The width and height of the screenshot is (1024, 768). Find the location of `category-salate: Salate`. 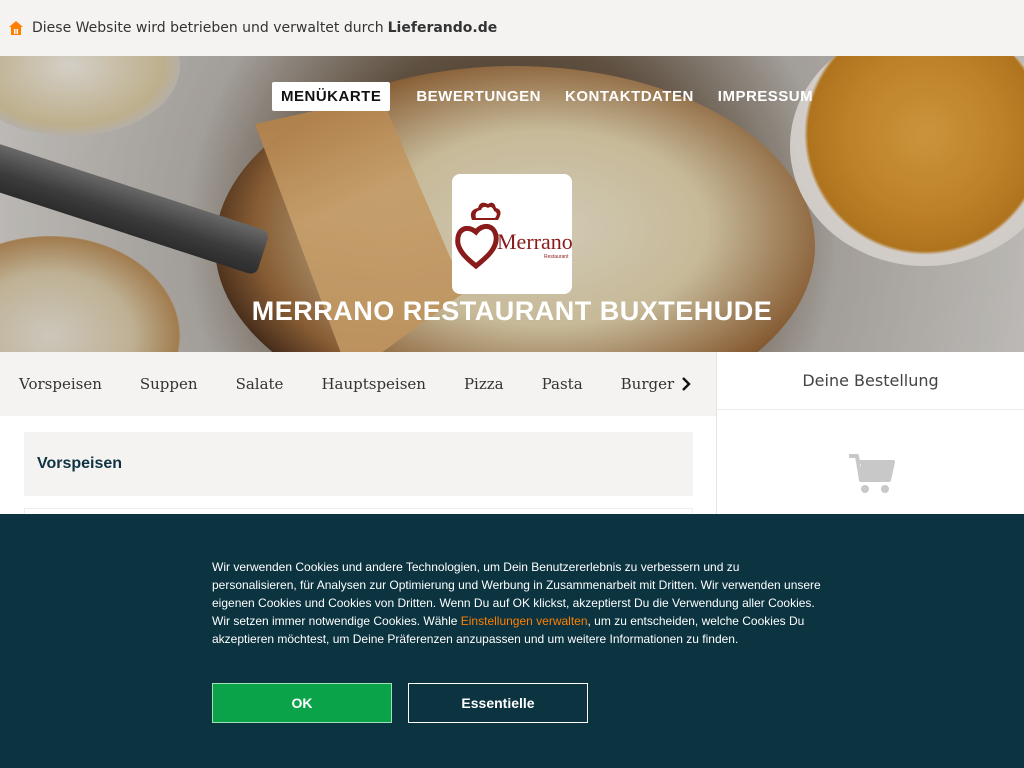

category-salate: Salate is located at coordinates (260, 384).